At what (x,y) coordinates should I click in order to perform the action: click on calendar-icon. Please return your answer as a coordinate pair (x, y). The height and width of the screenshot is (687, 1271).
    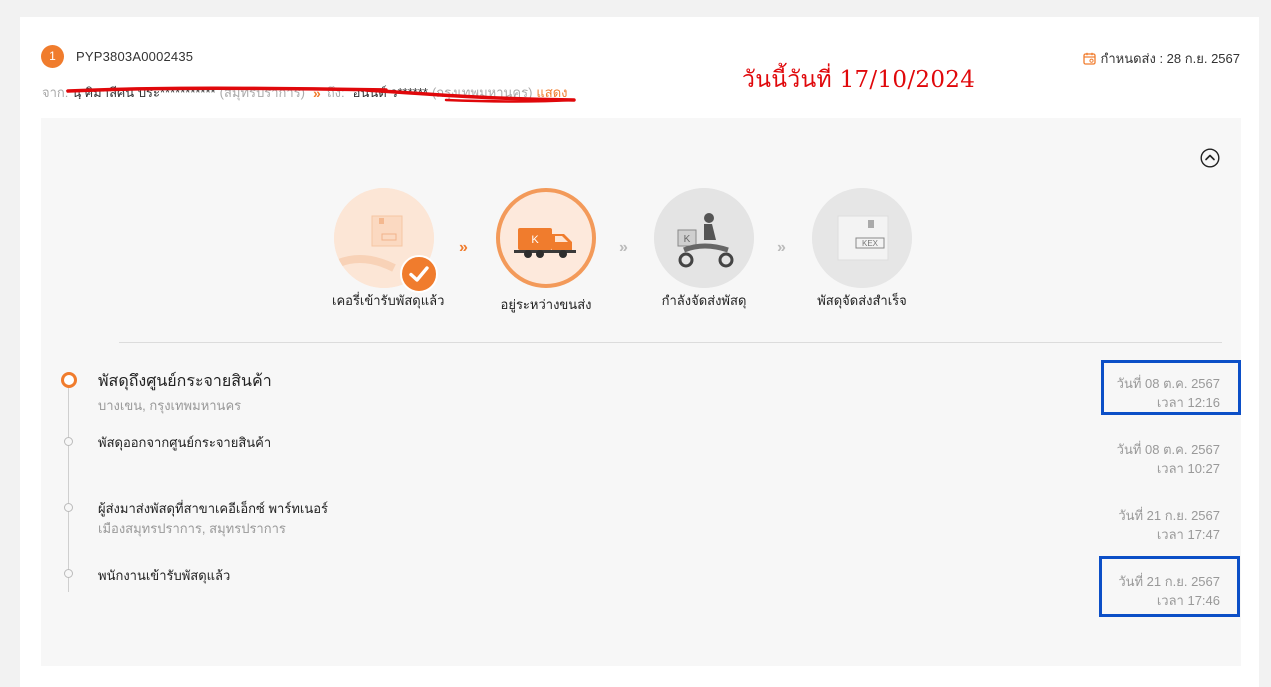
    Looking at the image, I should click on (1090, 58).